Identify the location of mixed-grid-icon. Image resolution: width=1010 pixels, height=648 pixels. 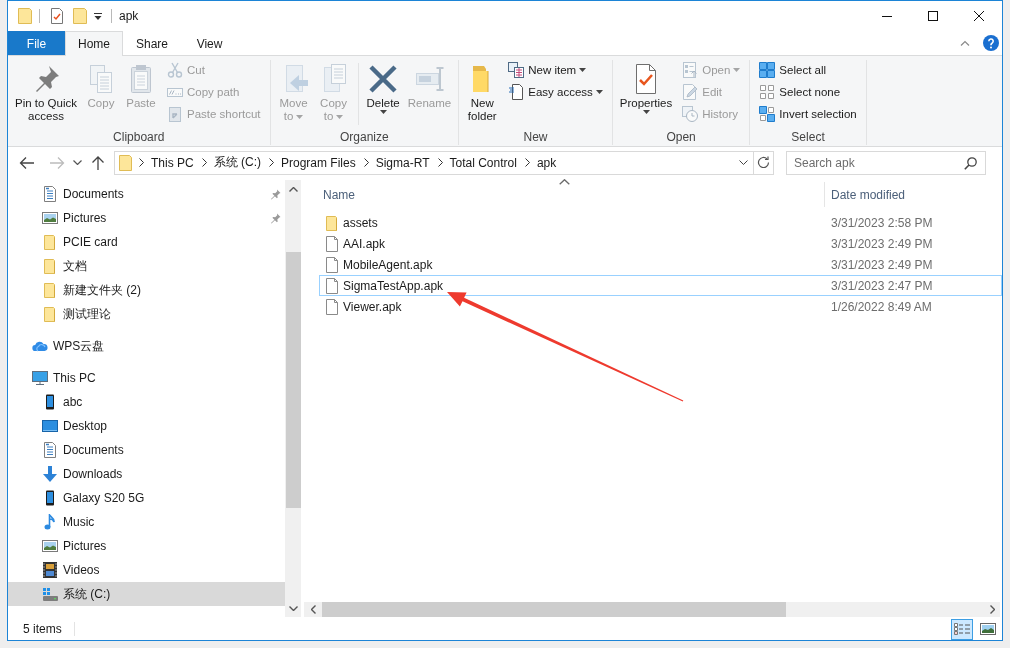
(767, 114).